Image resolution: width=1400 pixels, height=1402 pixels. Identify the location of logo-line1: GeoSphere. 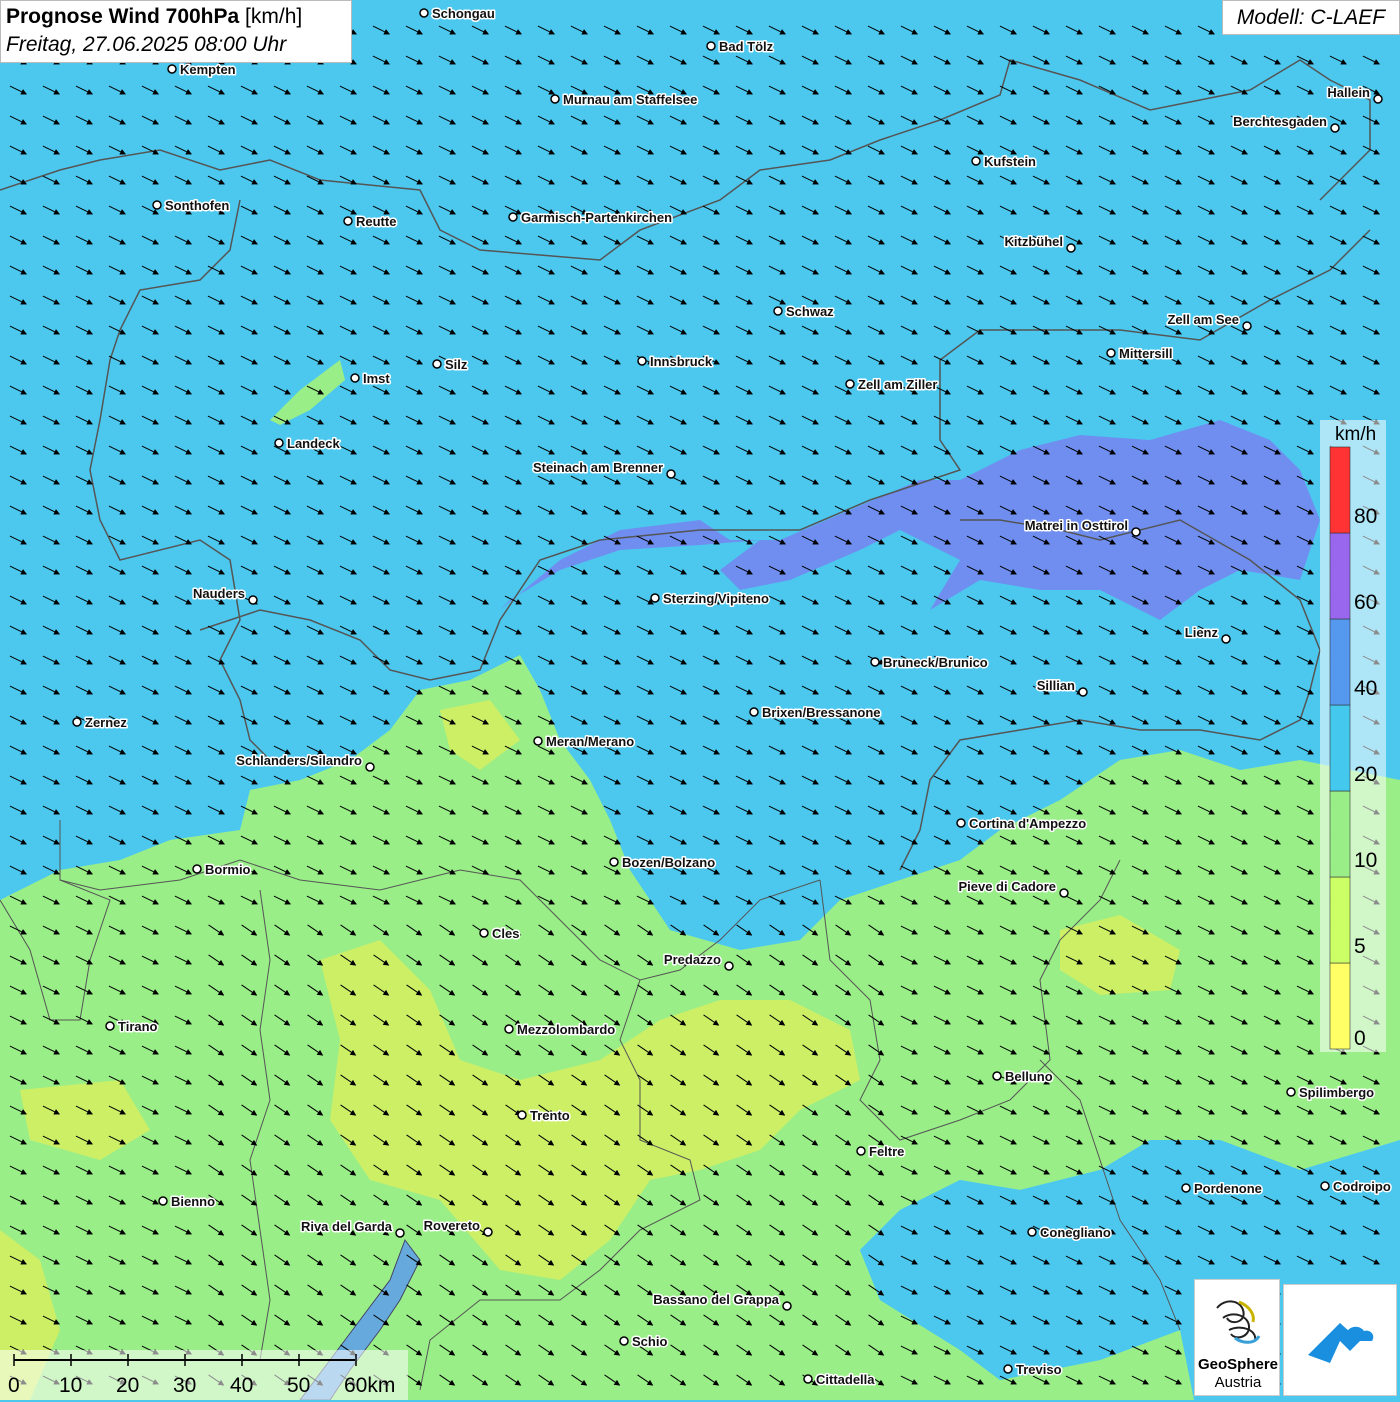
(1238, 1364).